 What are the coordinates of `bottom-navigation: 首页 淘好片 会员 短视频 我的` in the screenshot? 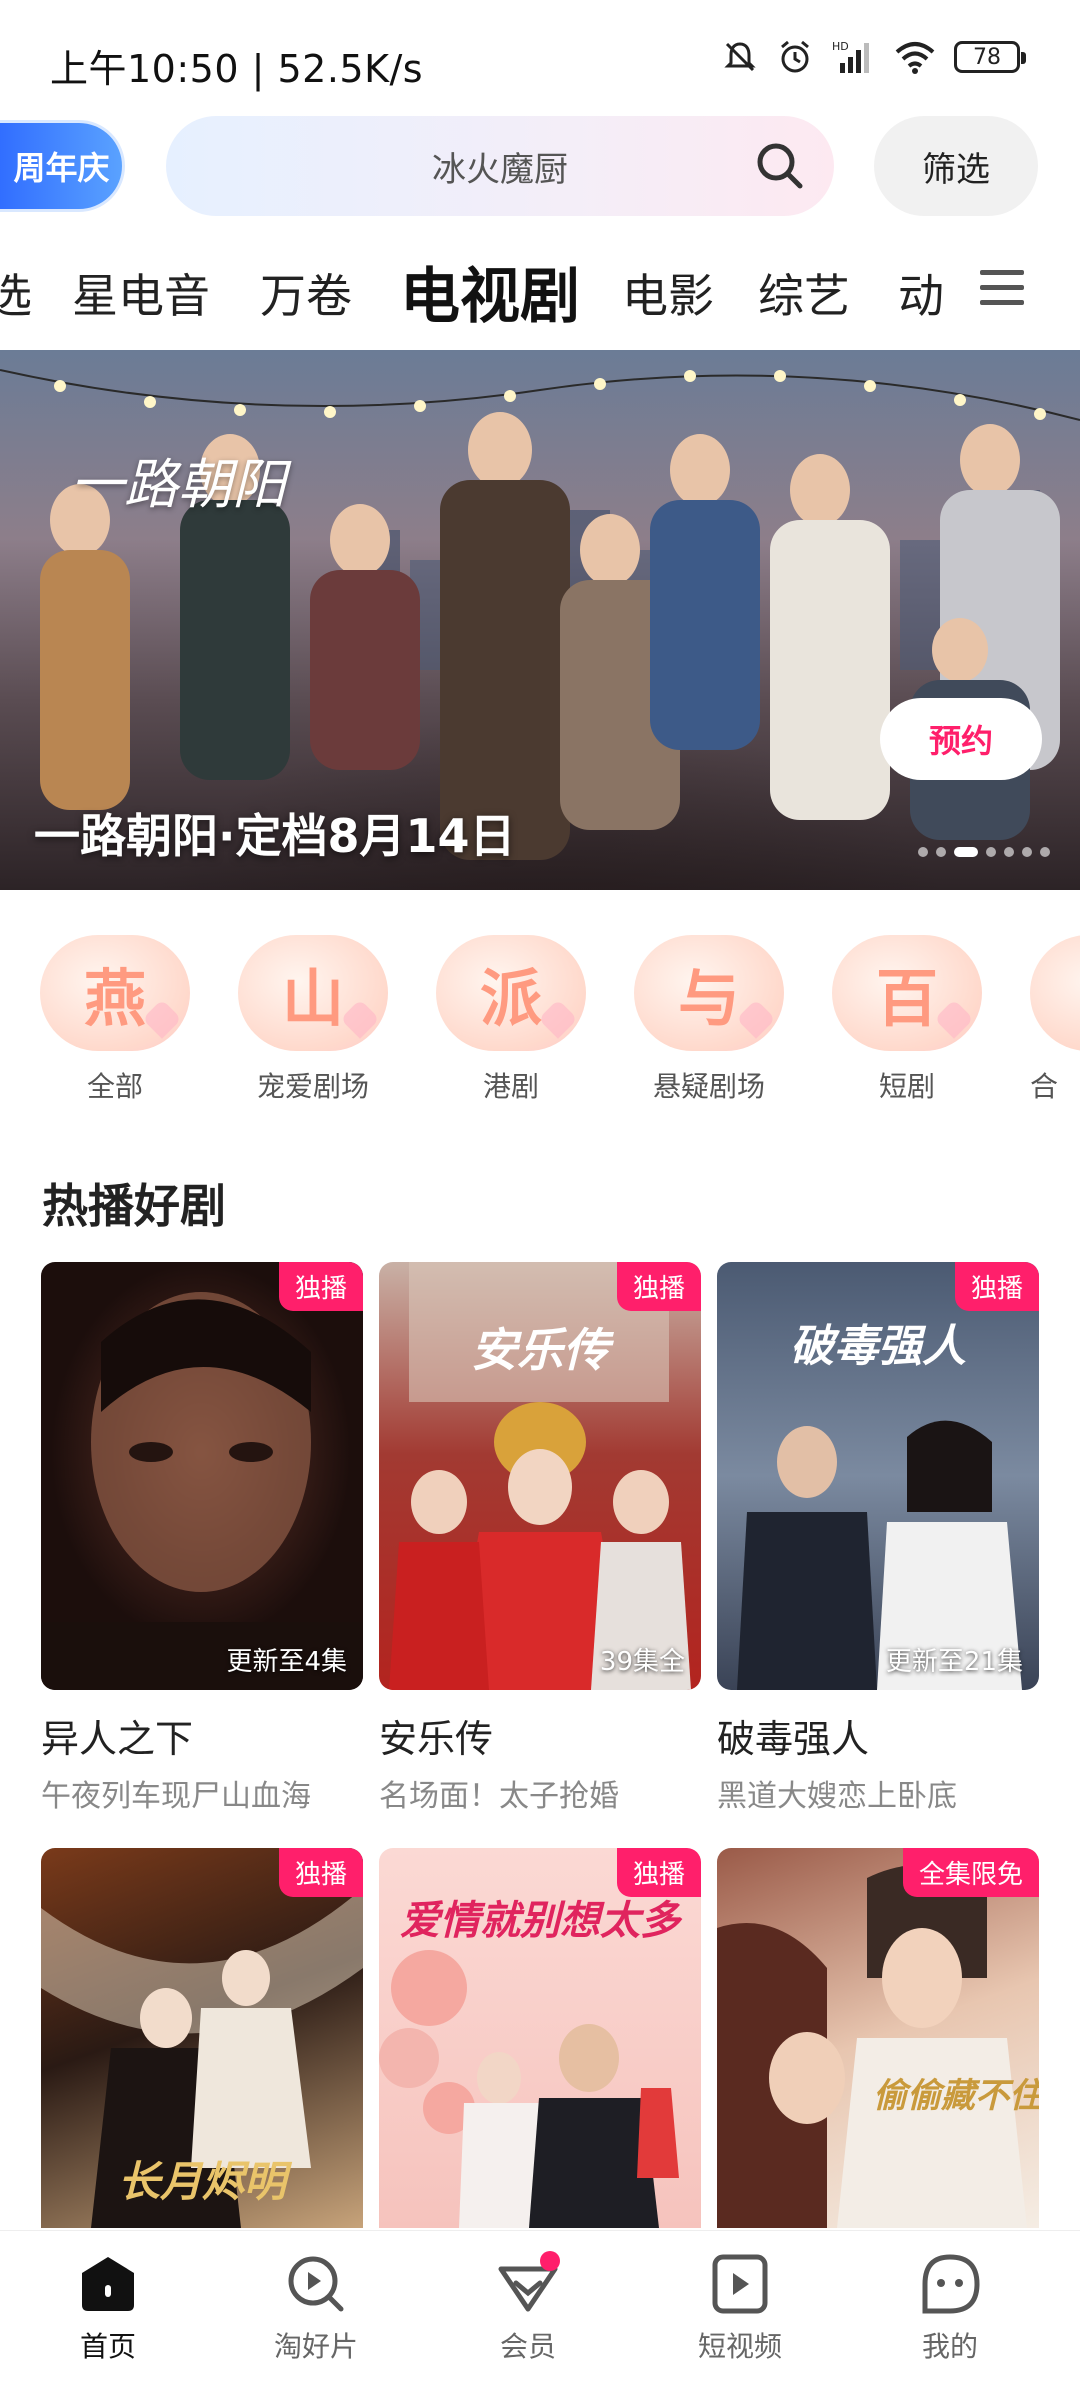 It's located at (540, 2315).